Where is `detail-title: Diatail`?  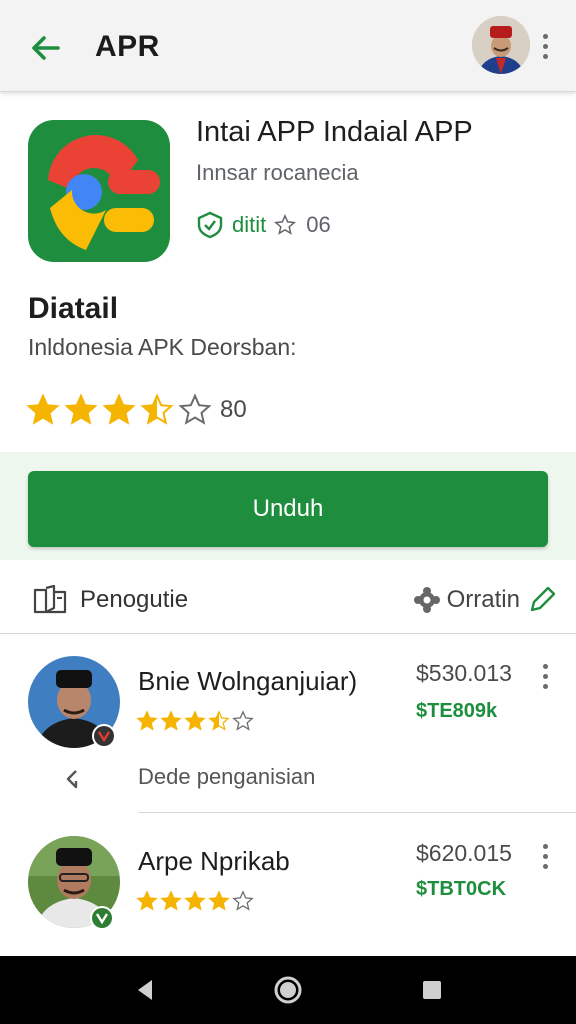
detail-title: Diatail is located at coordinates (73, 308).